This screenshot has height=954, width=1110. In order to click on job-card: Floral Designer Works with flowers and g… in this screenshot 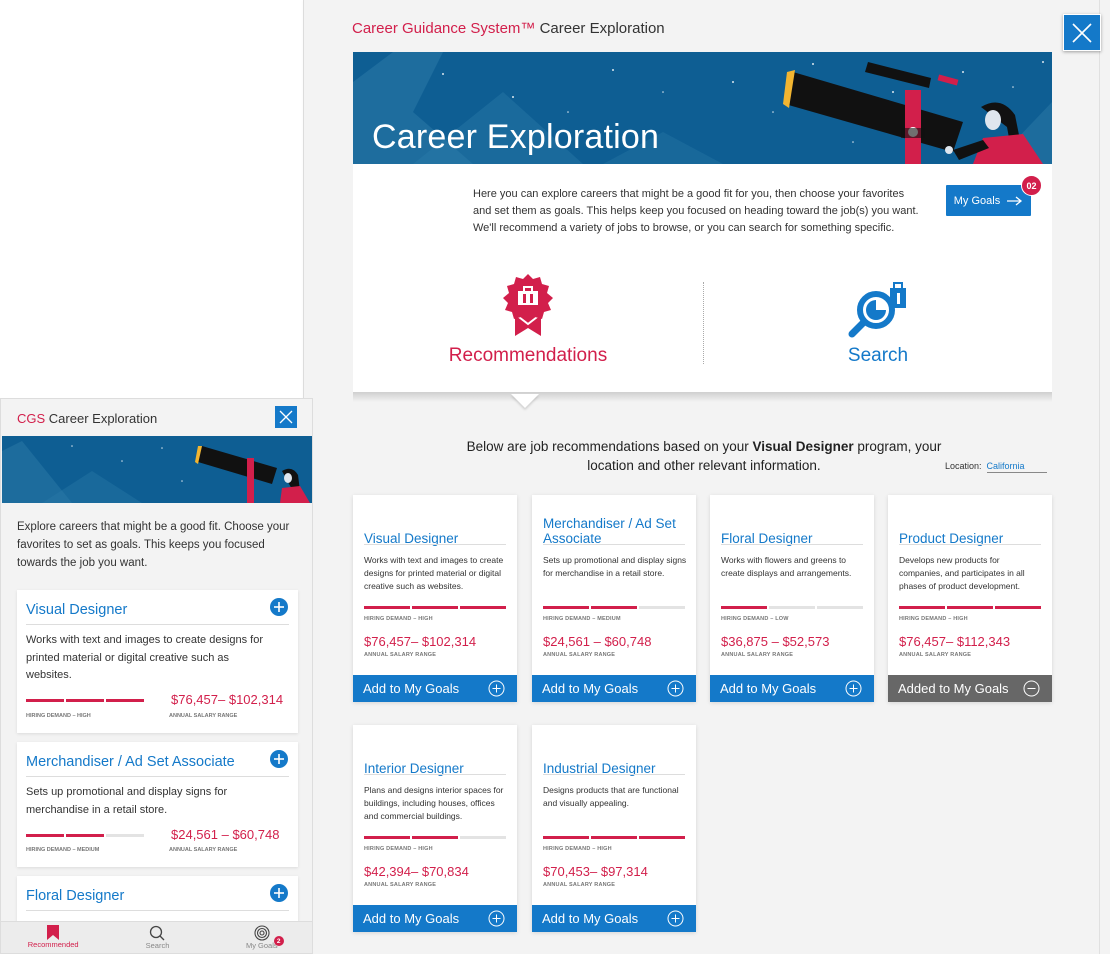, I will do `click(792, 598)`.